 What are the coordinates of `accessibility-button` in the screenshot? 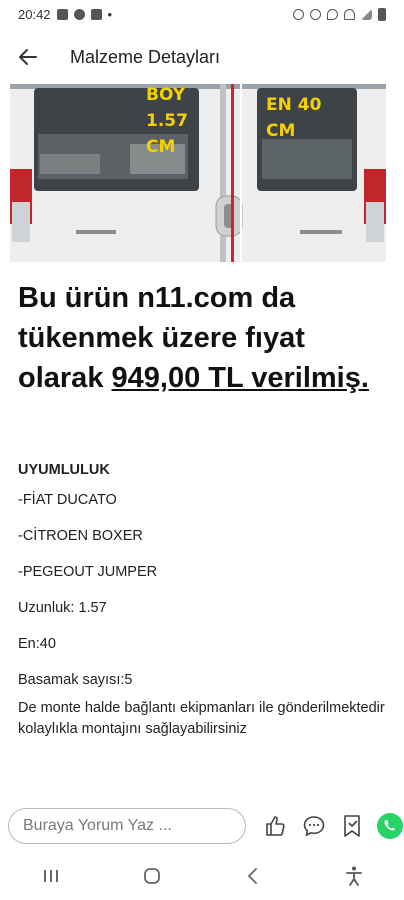 It's located at (354, 876).